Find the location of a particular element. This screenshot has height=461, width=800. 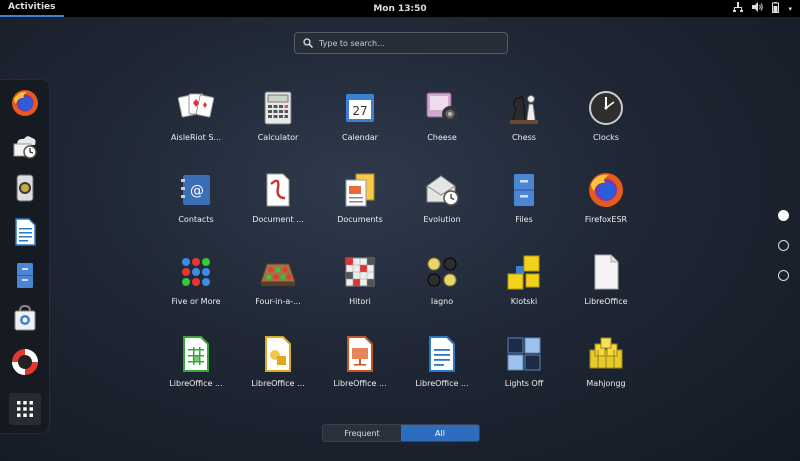

dash-software is located at coordinates (25, 146).